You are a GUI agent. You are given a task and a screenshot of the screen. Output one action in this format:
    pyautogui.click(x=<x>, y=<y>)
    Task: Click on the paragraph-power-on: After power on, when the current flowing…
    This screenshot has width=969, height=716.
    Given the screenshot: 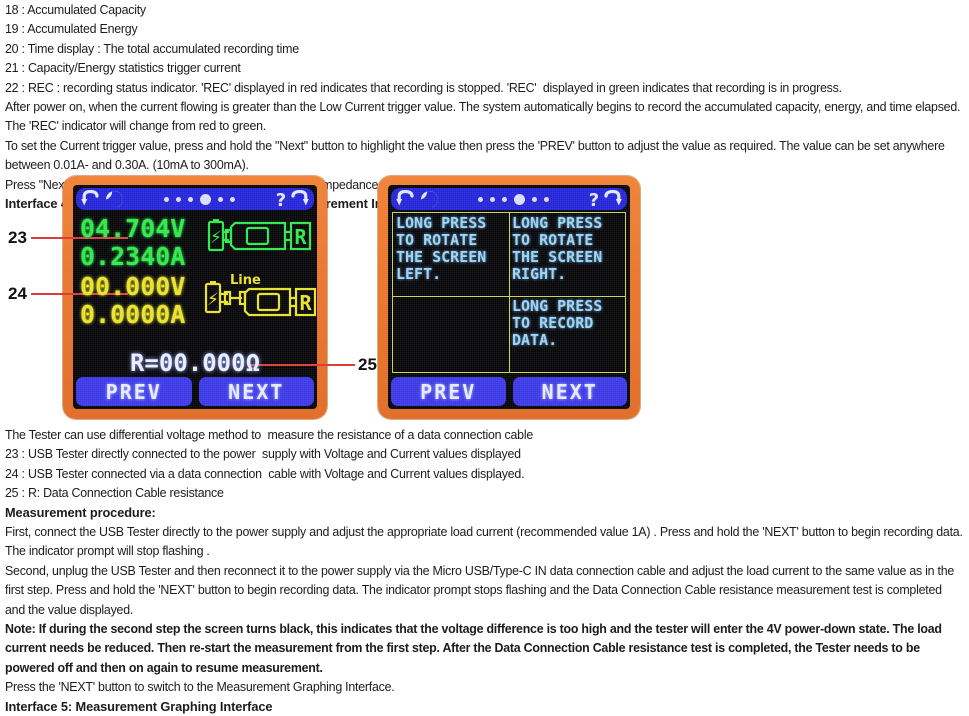 What is the action you would take?
    pyautogui.click(x=483, y=116)
    